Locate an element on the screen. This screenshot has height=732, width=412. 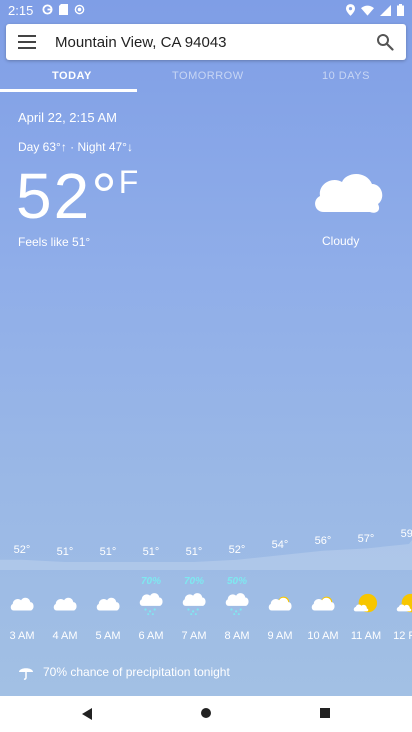
hour-time: 10 AM is located at coordinates (323, 636).